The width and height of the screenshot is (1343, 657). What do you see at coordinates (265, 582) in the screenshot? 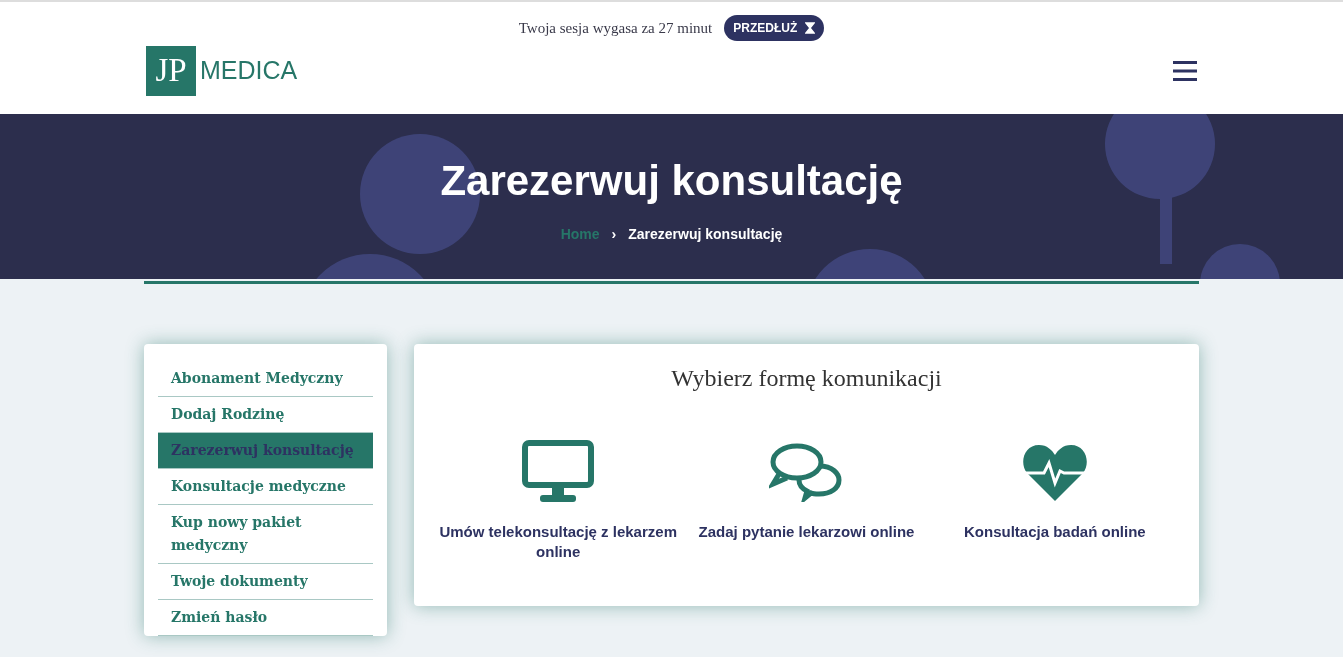
I see `sidebar-item: Twoje dokumenty` at bounding box center [265, 582].